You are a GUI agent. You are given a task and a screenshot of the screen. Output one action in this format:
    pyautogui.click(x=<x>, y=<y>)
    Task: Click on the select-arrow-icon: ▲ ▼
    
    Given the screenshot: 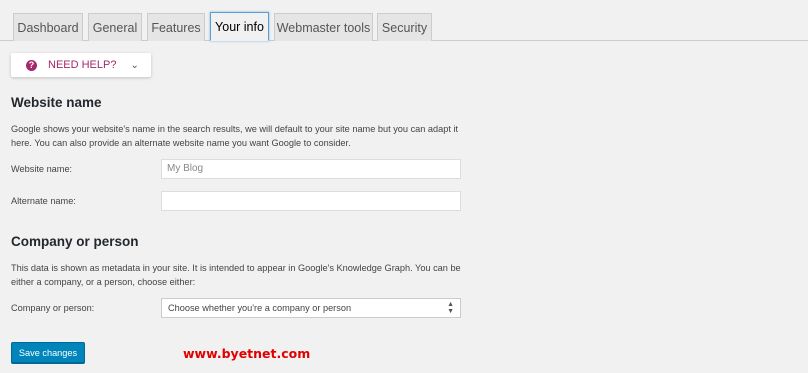 What is the action you would take?
    pyautogui.click(x=450, y=308)
    